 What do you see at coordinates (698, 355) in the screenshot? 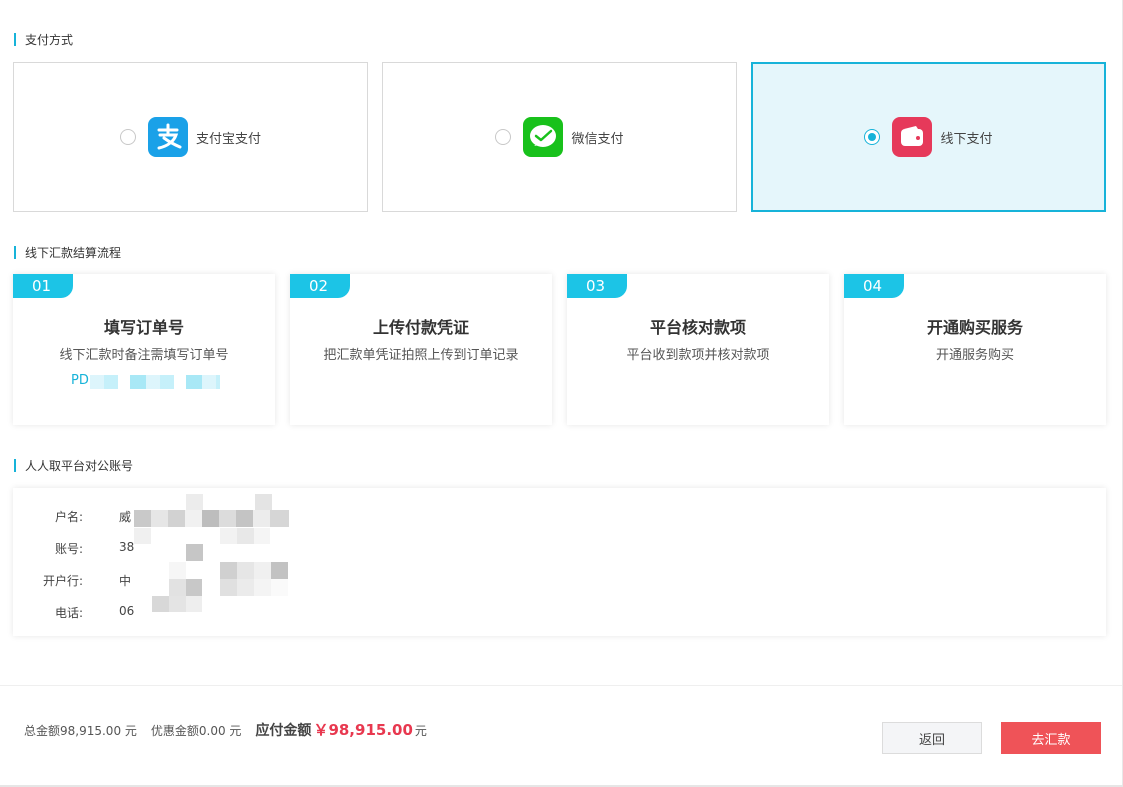
I see `step-description: 平台收到款项并核对款项` at bounding box center [698, 355].